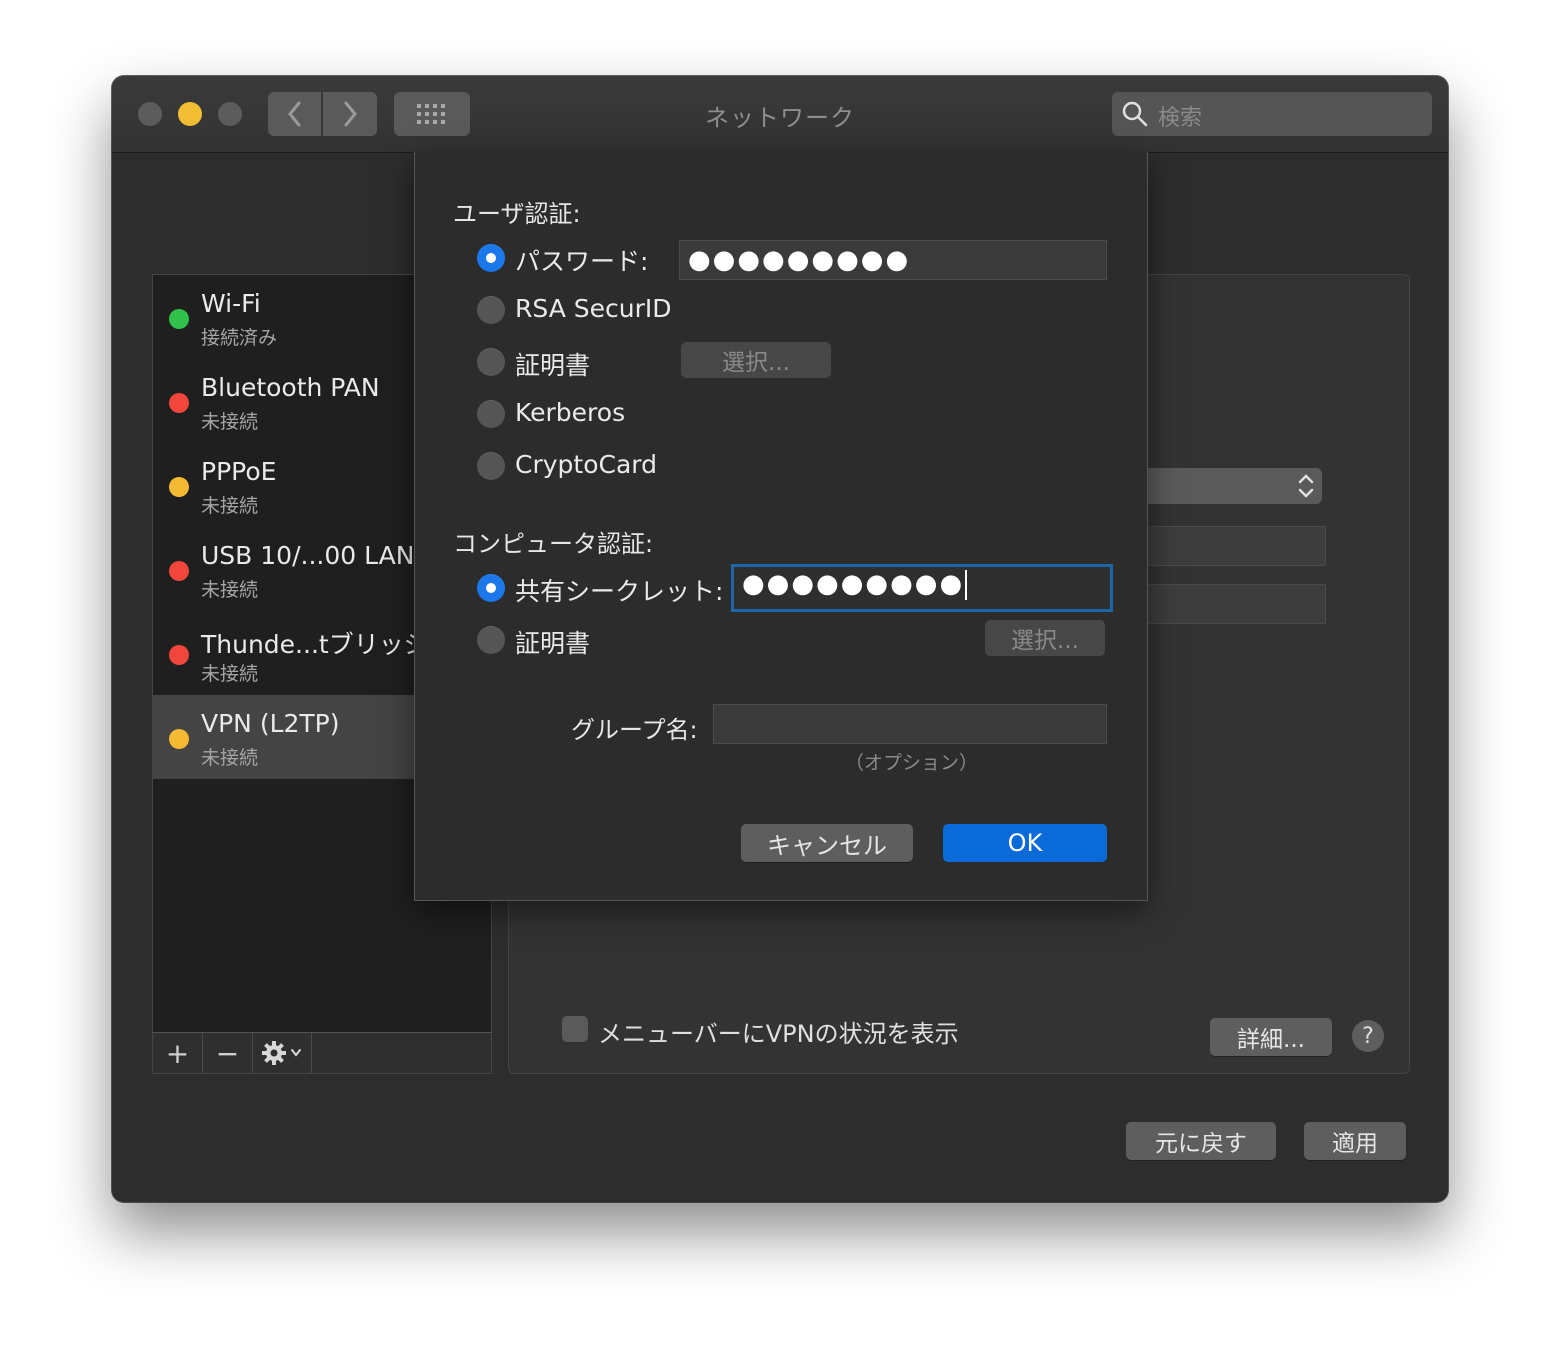  Describe the element at coordinates (893, 260) in the screenshot. I see `password-field: ●●●●●●●●●` at that location.